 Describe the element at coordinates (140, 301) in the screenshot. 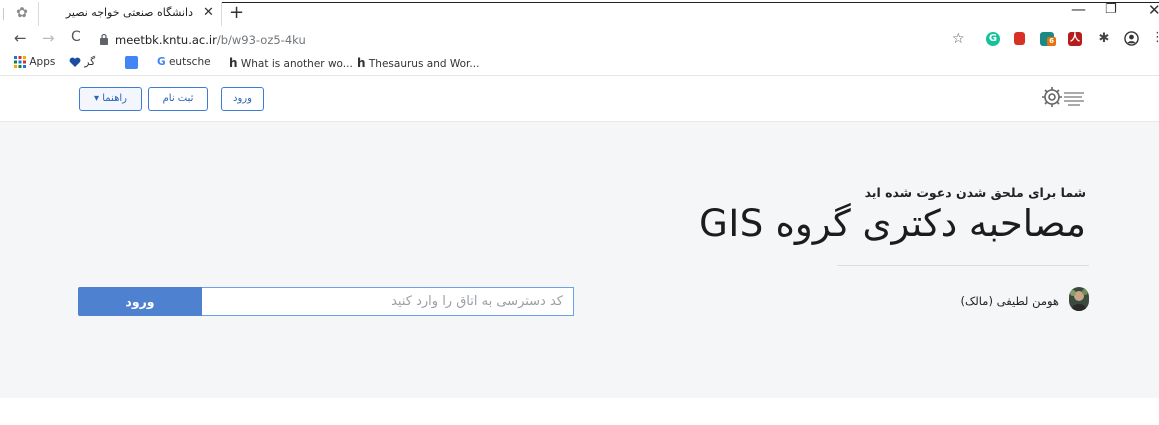

I see `enter-room-button: ورود` at that location.